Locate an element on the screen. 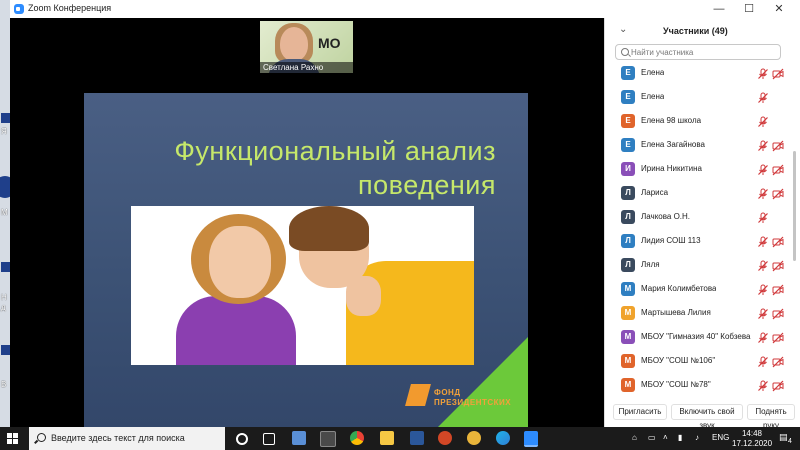 This screenshot has width=800, height=450. windows-start-icon is located at coordinates (12, 438).